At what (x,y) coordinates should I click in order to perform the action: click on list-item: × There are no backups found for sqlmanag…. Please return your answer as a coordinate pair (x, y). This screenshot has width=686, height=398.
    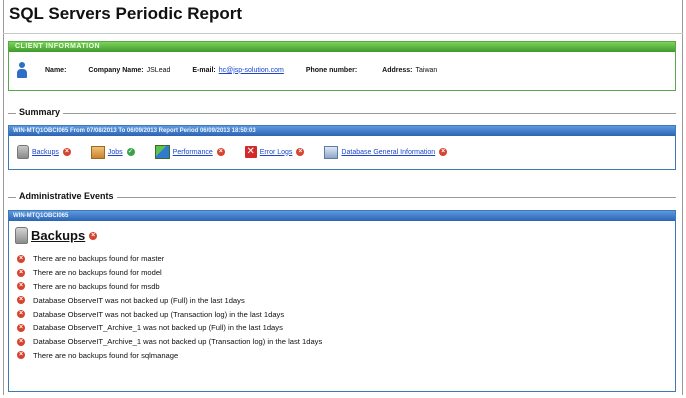
    Looking at the image, I should click on (346, 356).